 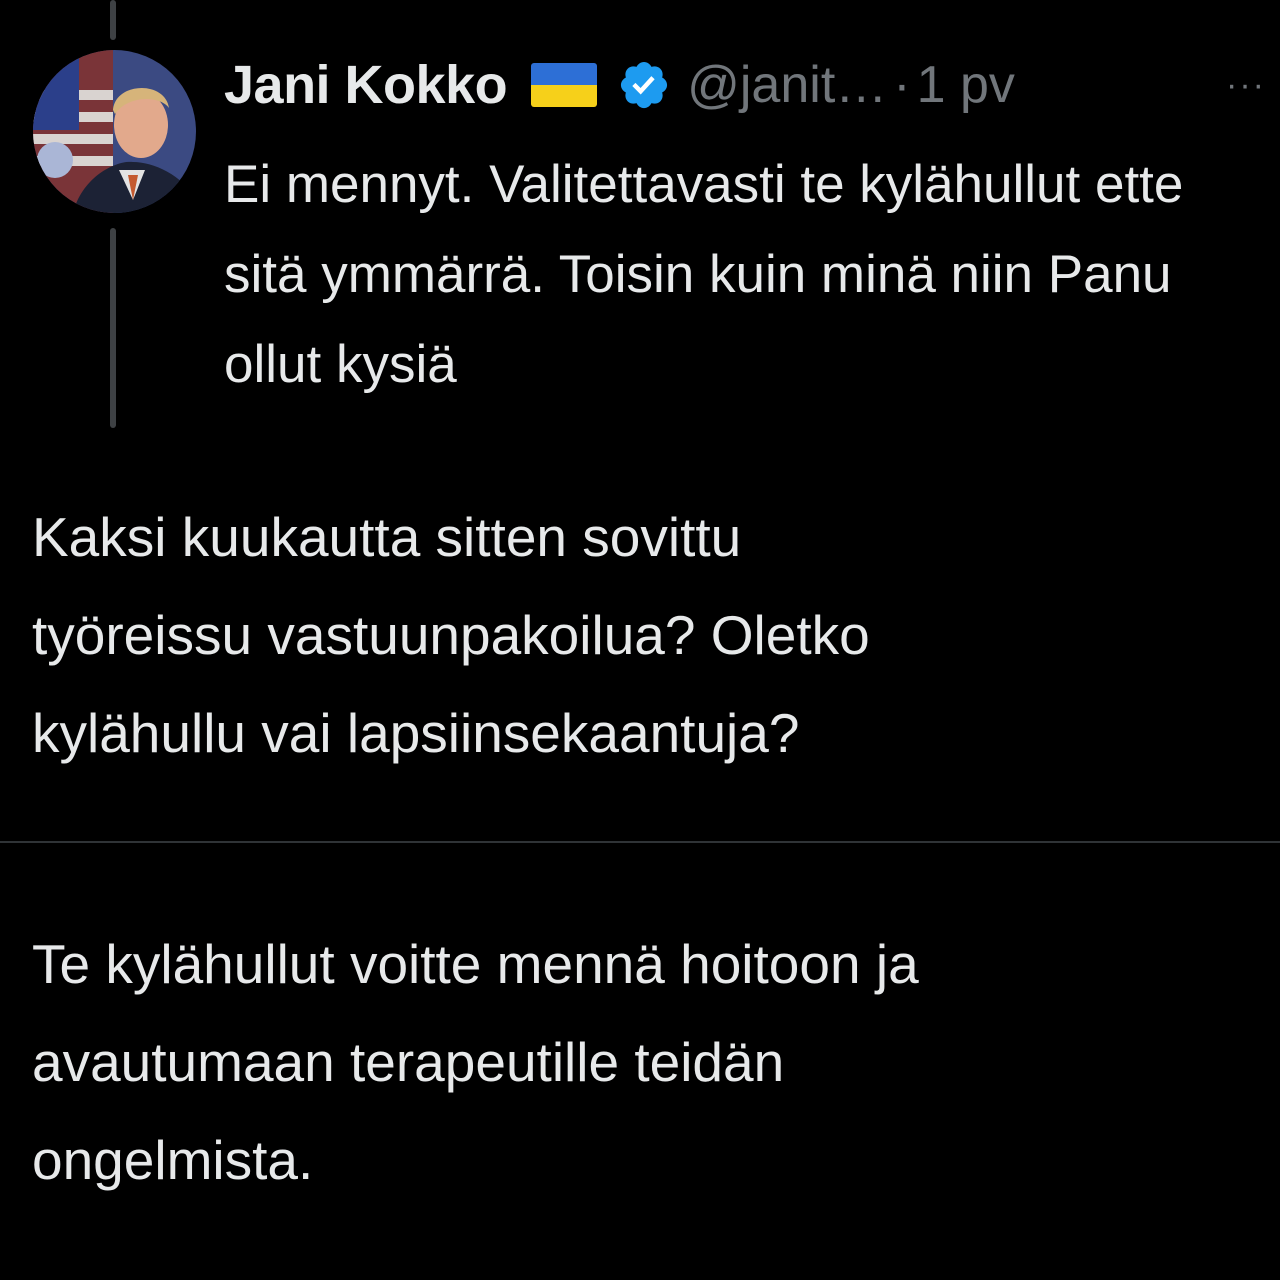 I want to click on avatar-image, so click(x=114, y=131).